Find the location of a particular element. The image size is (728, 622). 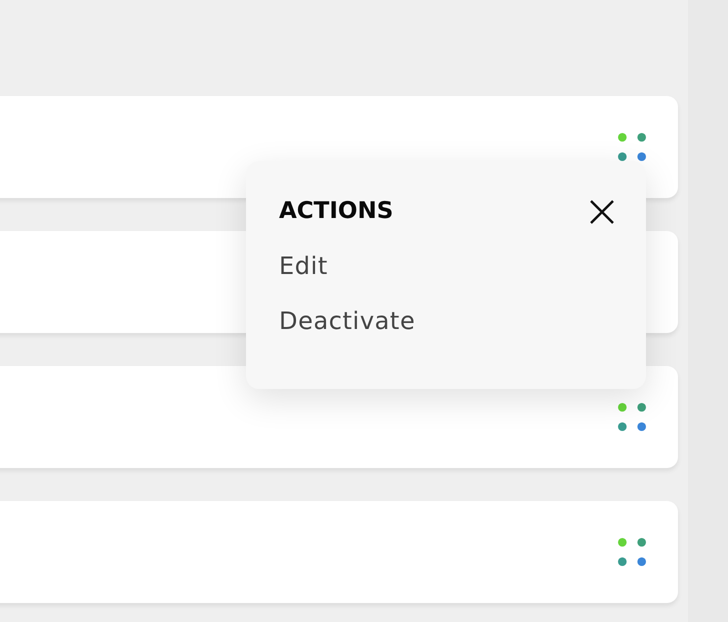

menu-title: ACTIONS is located at coordinates (336, 211).